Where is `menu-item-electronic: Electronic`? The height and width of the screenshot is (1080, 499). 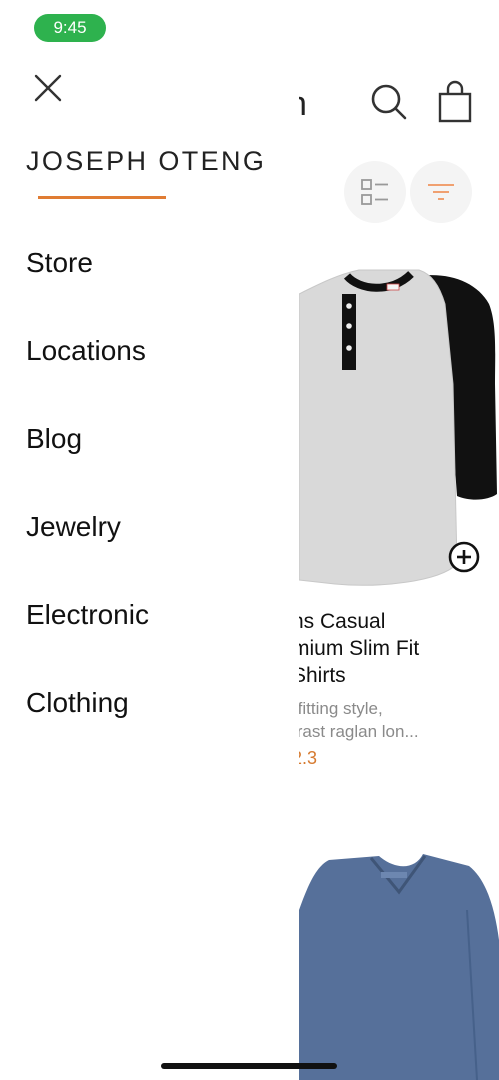
menu-item-electronic: Electronic is located at coordinates (156, 636).